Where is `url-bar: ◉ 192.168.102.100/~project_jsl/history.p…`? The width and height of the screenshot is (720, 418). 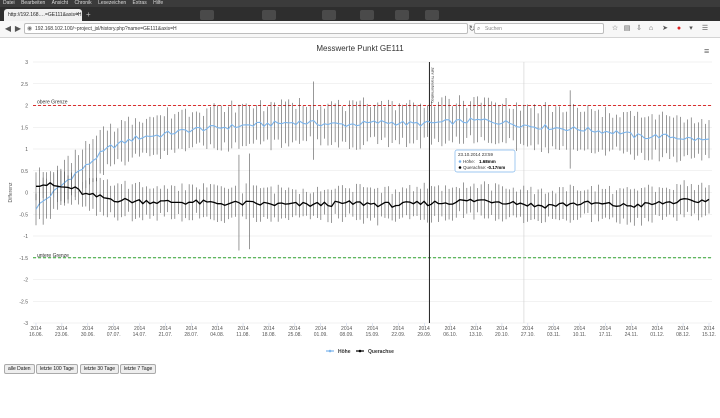
url-bar: ◉ 192.168.102.100/~project_jsl/history.p… is located at coordinates (246, 28).